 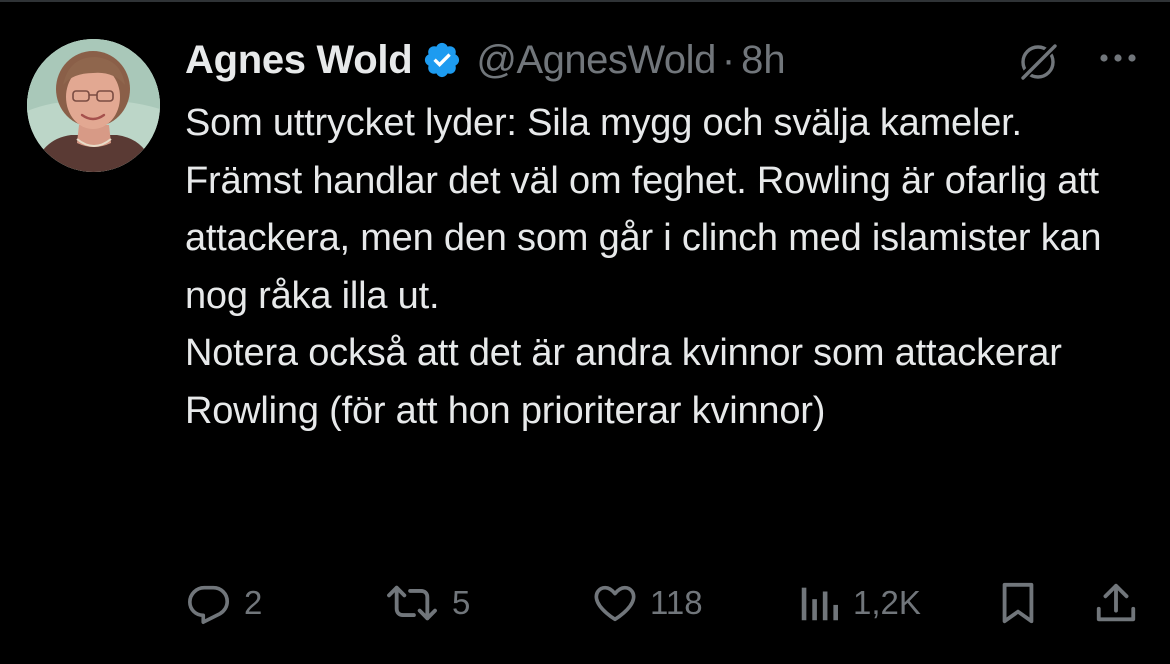 What do you see at coordinates (1118, 58) in the screenshot?
I see `more-icon` at bounding box center [1118, 58].